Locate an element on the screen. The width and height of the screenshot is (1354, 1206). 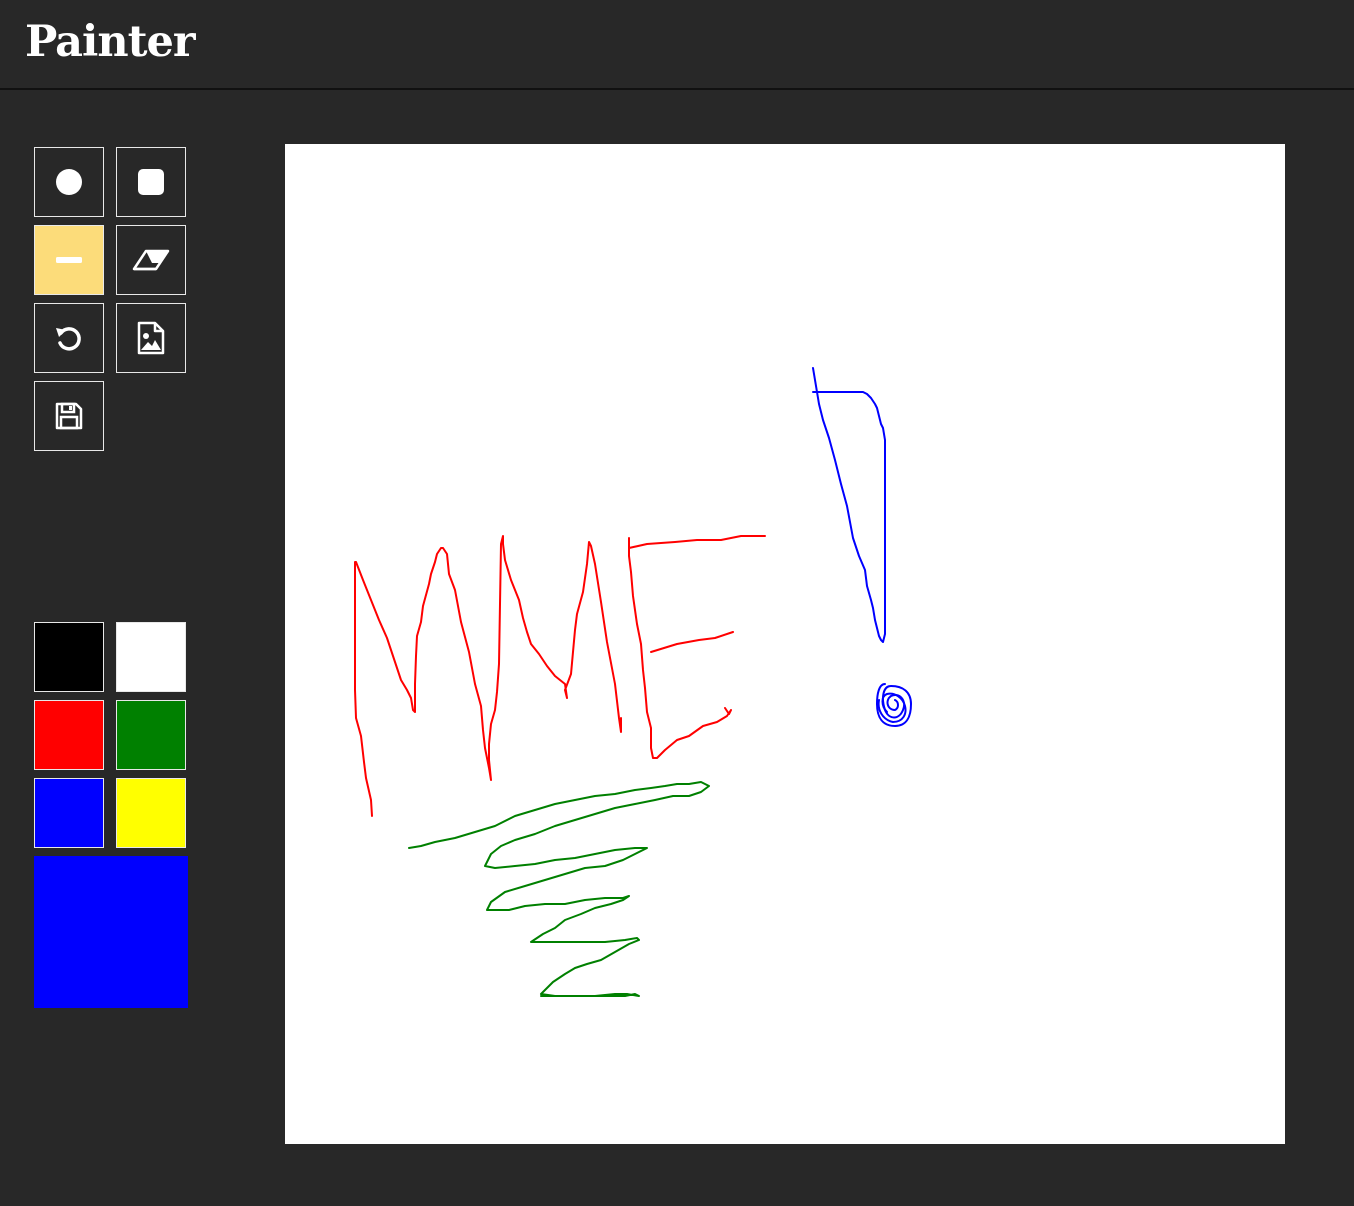
open-image-button is located at coordinates (151, 338).